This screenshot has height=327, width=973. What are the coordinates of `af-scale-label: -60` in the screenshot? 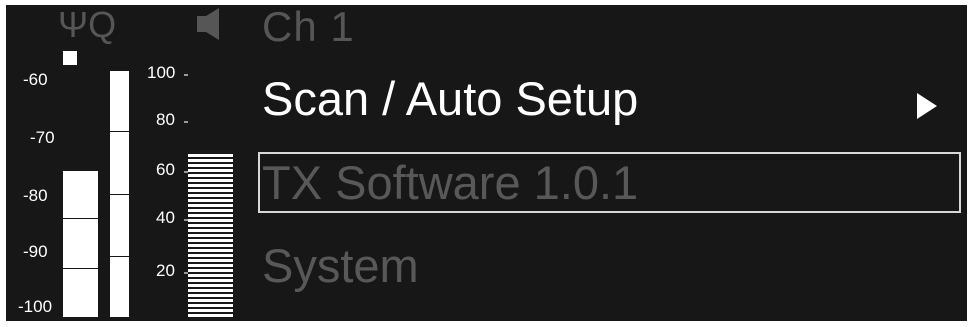 It's located at (35, 79).